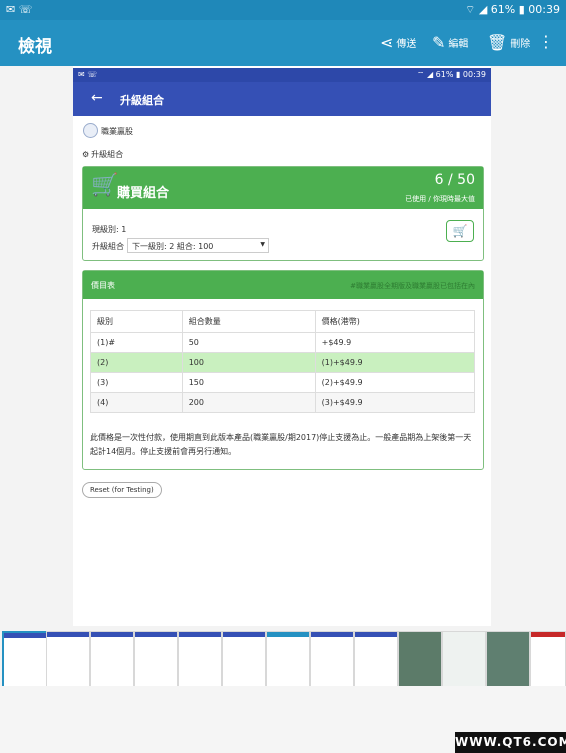 The image size is (566, 753). What do you see at coordinates (546, 41) in the screenshot?
I see `overflow-menu-icon: ⋮` at bounding box center [546, 41].